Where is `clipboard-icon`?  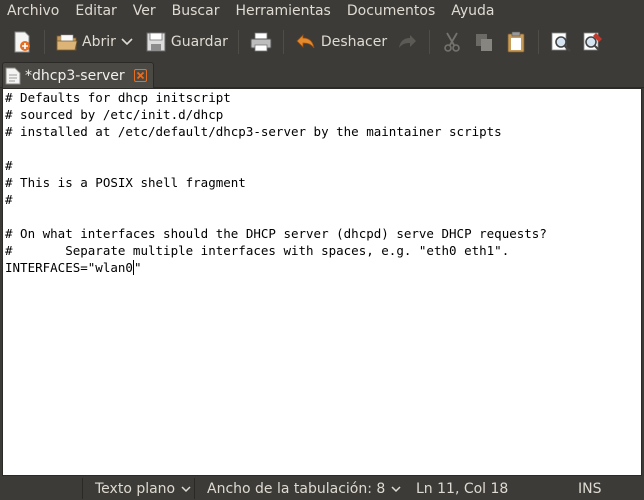 clipboard-icon is located at coordinates (516, 42).